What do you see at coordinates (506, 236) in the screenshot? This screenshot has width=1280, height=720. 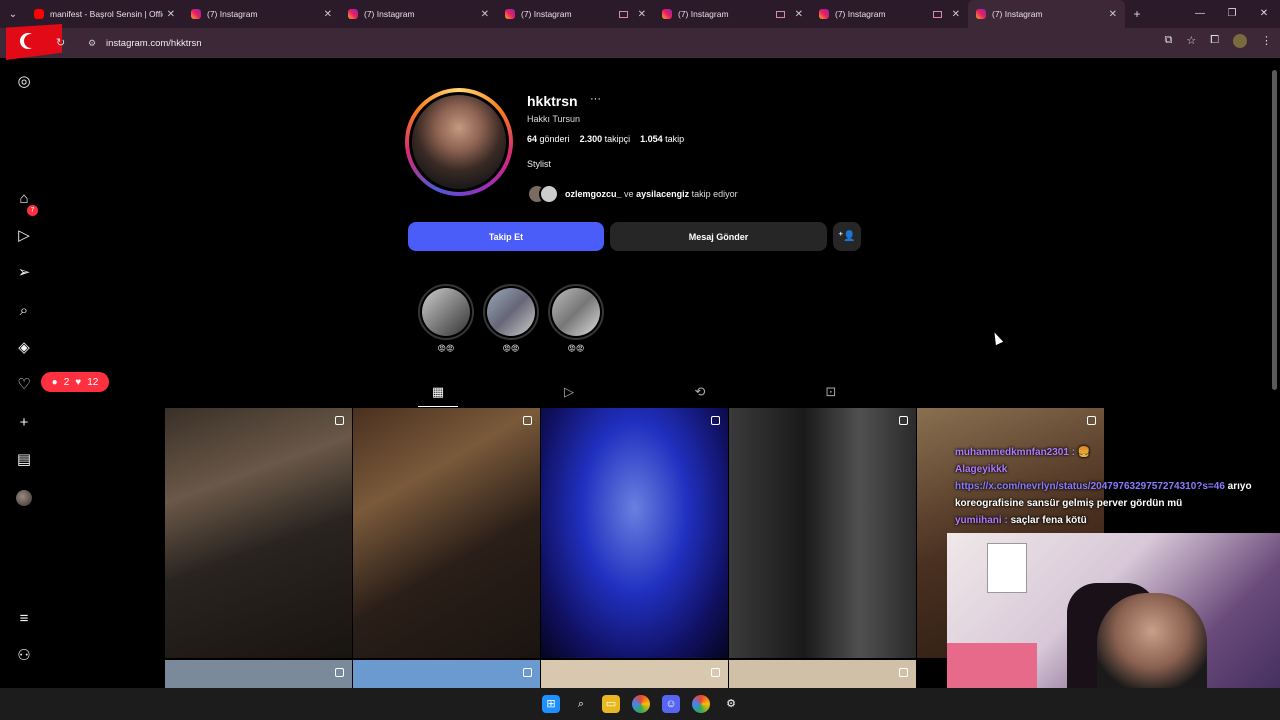 I see `follow-button: Takip Et` at bounding box center [506, 236].